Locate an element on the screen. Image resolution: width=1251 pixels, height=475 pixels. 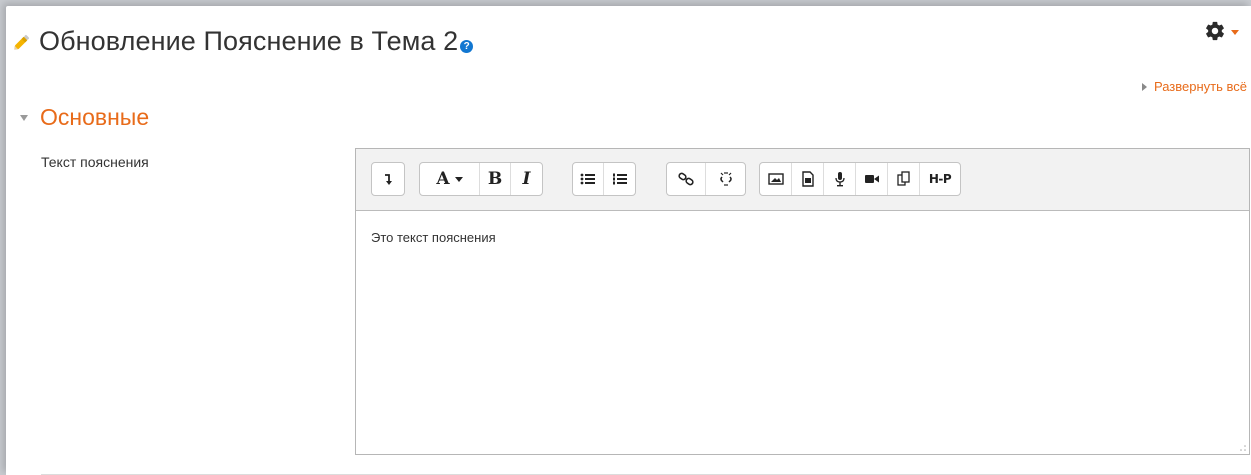
editor-toolbar: A B I H-P is located at coordinates (802, 180).